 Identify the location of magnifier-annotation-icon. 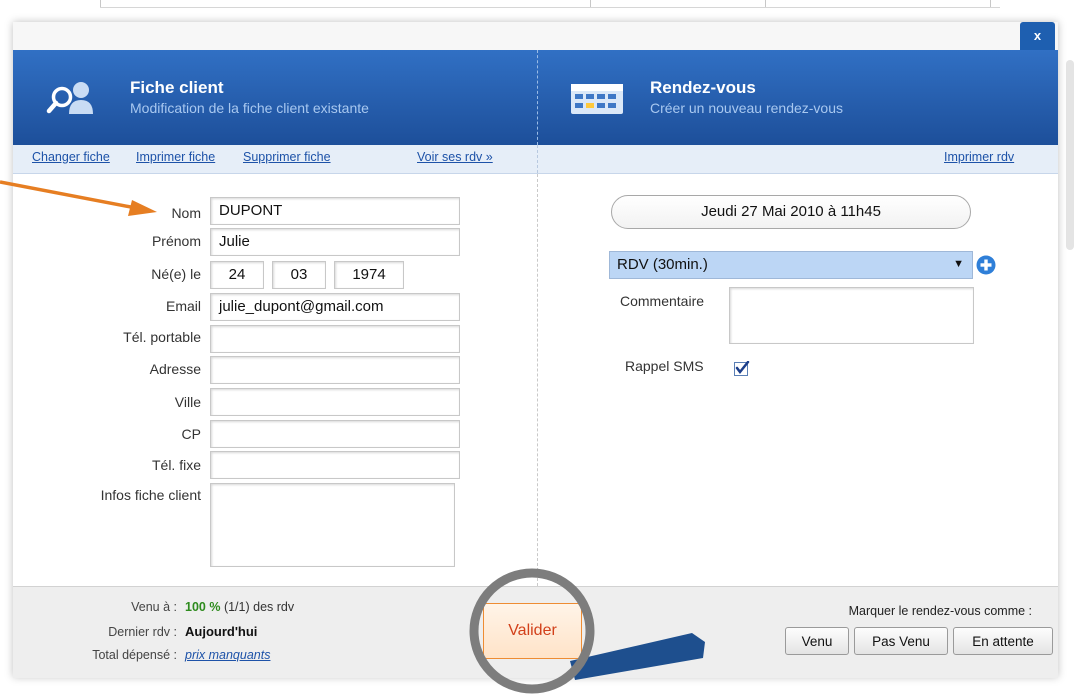
(587, 631).